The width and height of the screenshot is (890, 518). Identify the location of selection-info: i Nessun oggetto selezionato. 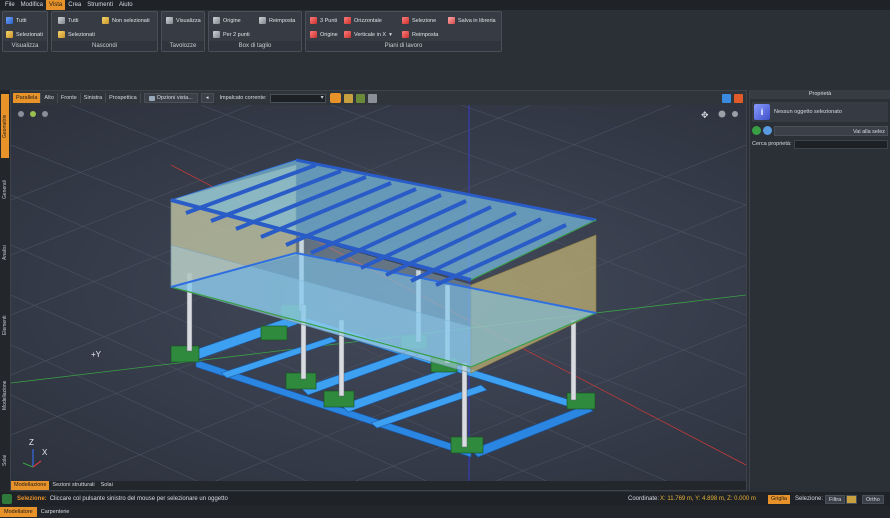
(820, 112).